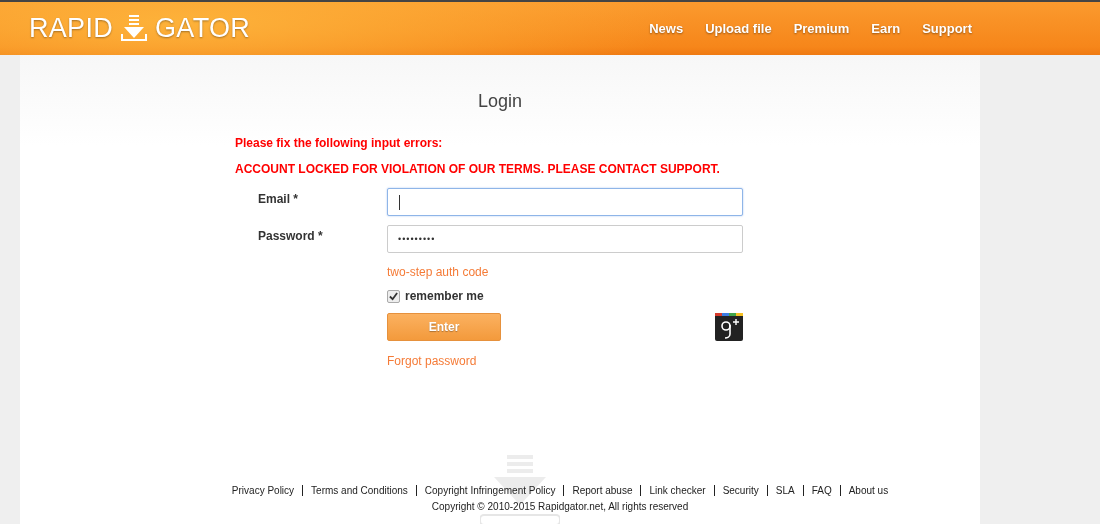 The width and height of the screenshot is (1100, 524). What do you see at coordinates (602, 490) in the screenshot?
I see `footer-link: Report abuse` at bounding box center [602, 490].